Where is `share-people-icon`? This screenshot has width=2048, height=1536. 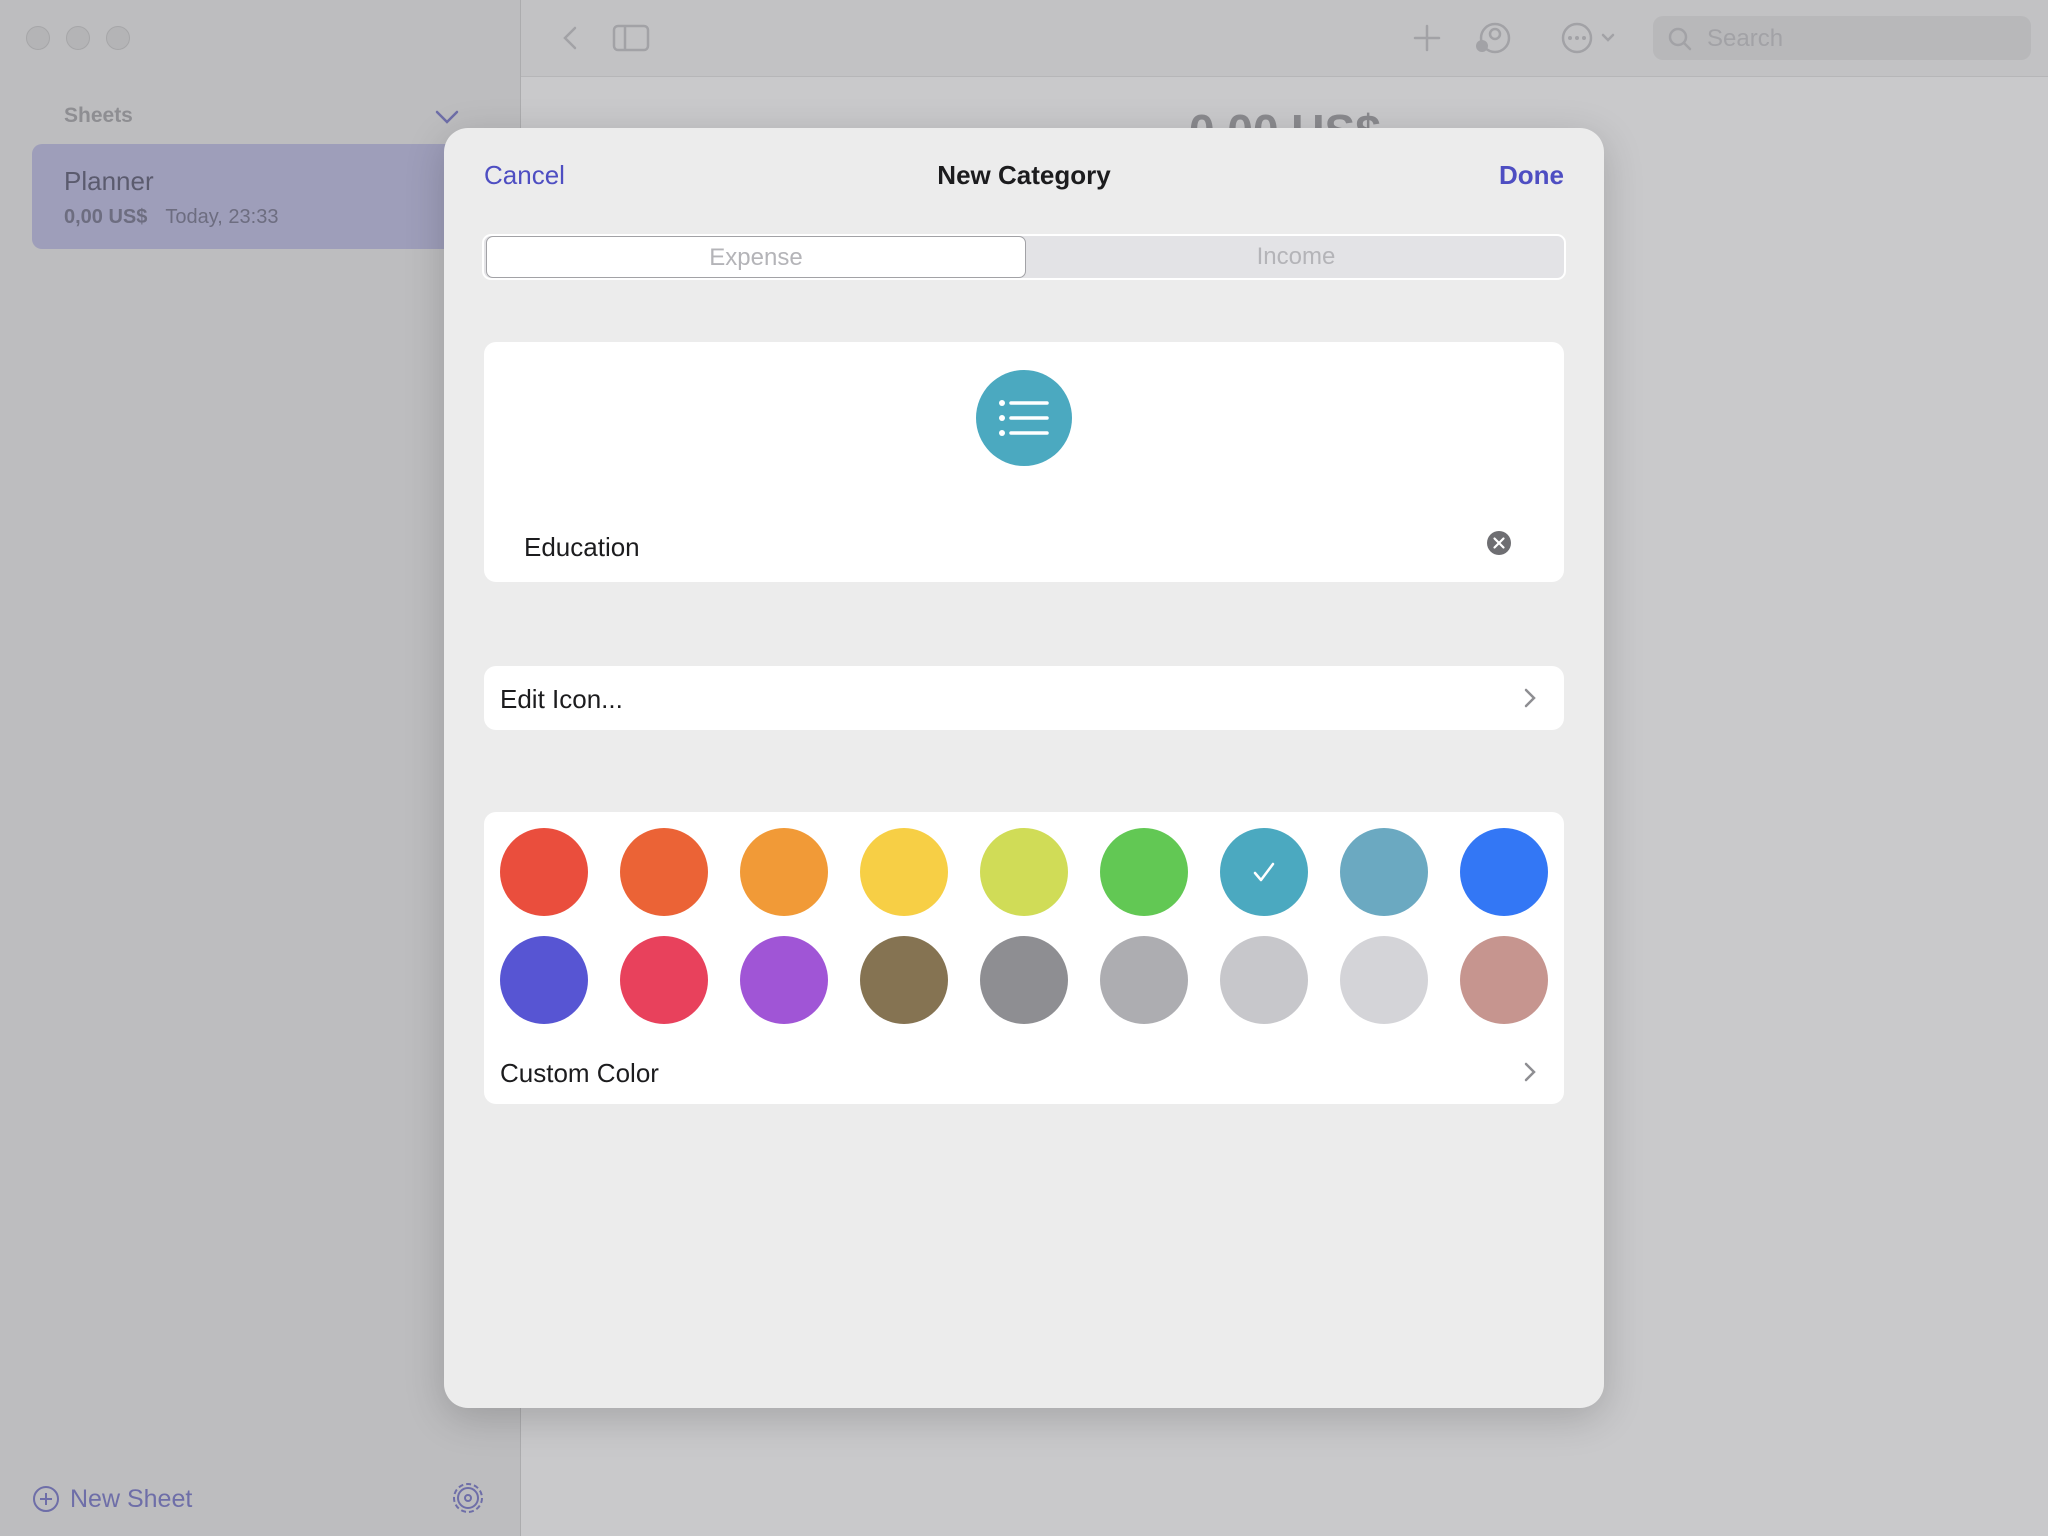 share-people-icon is located at coordinates (1493, 38).